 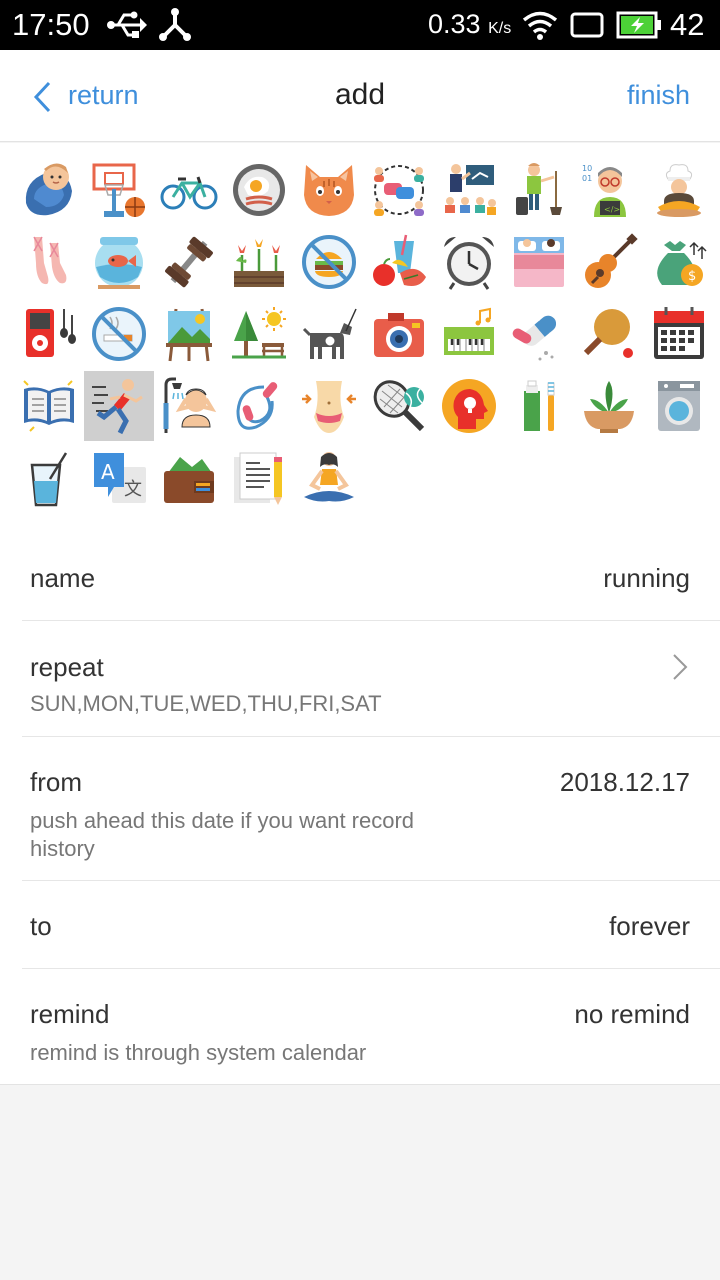 I want to click on icon-option-dog-walking, so click(x=329, y=334).